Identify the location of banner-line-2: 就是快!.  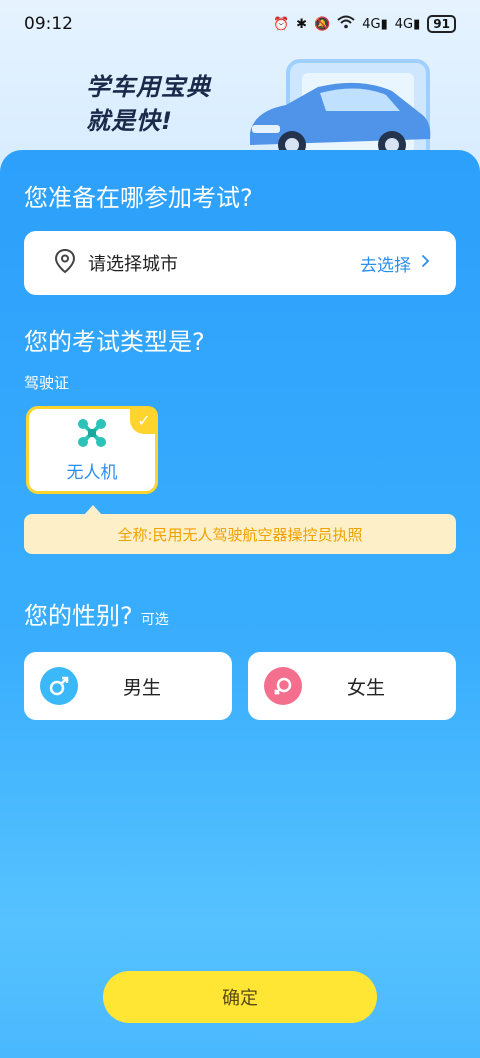
(129, 121).